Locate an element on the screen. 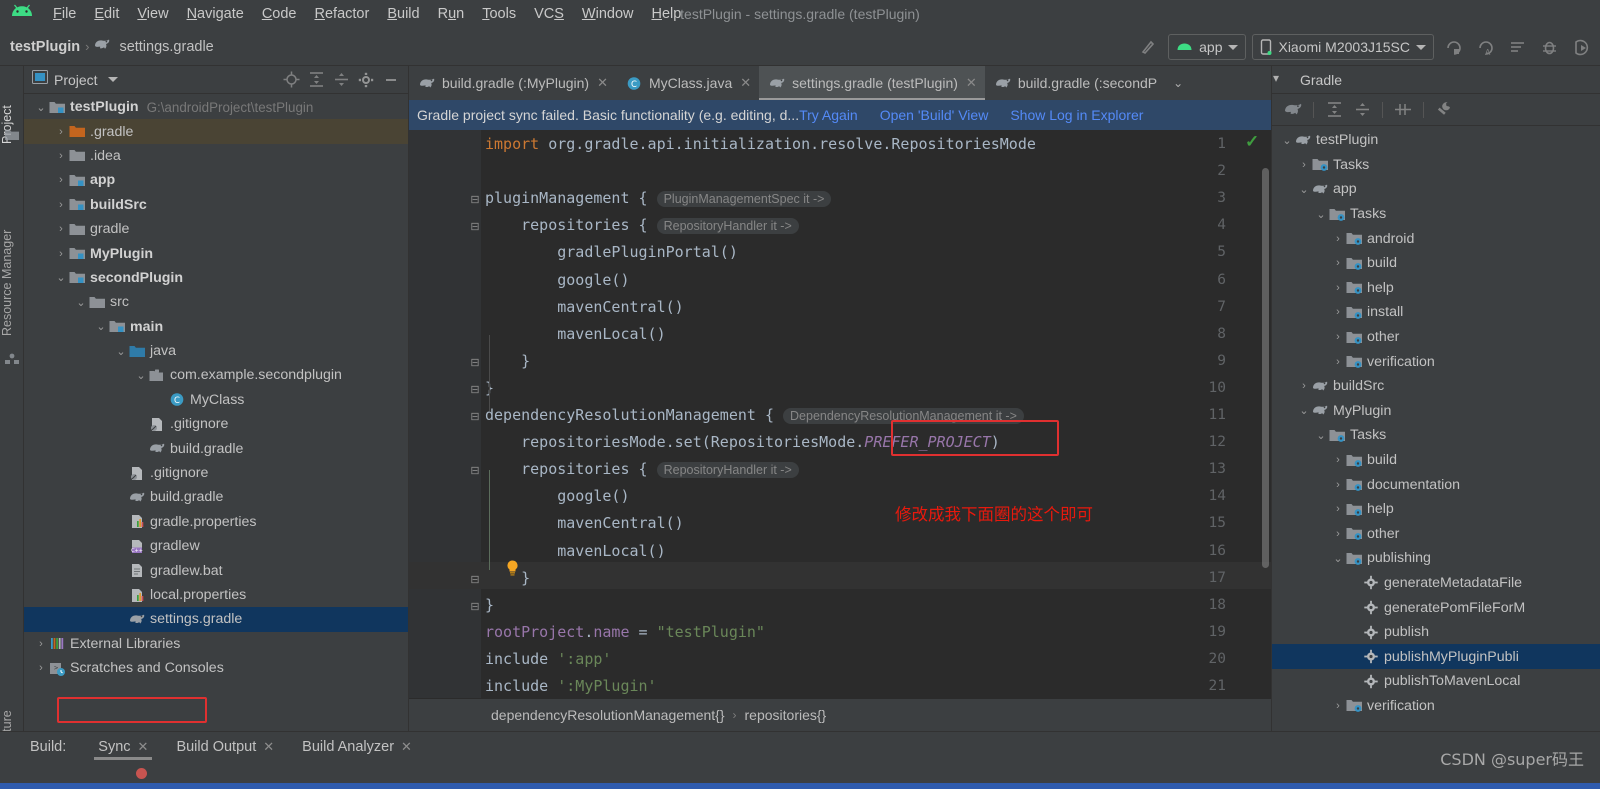 This screenshot has height=789, width=1600. menu-item-navigate: Navigate is located at coordinates (215, 14).